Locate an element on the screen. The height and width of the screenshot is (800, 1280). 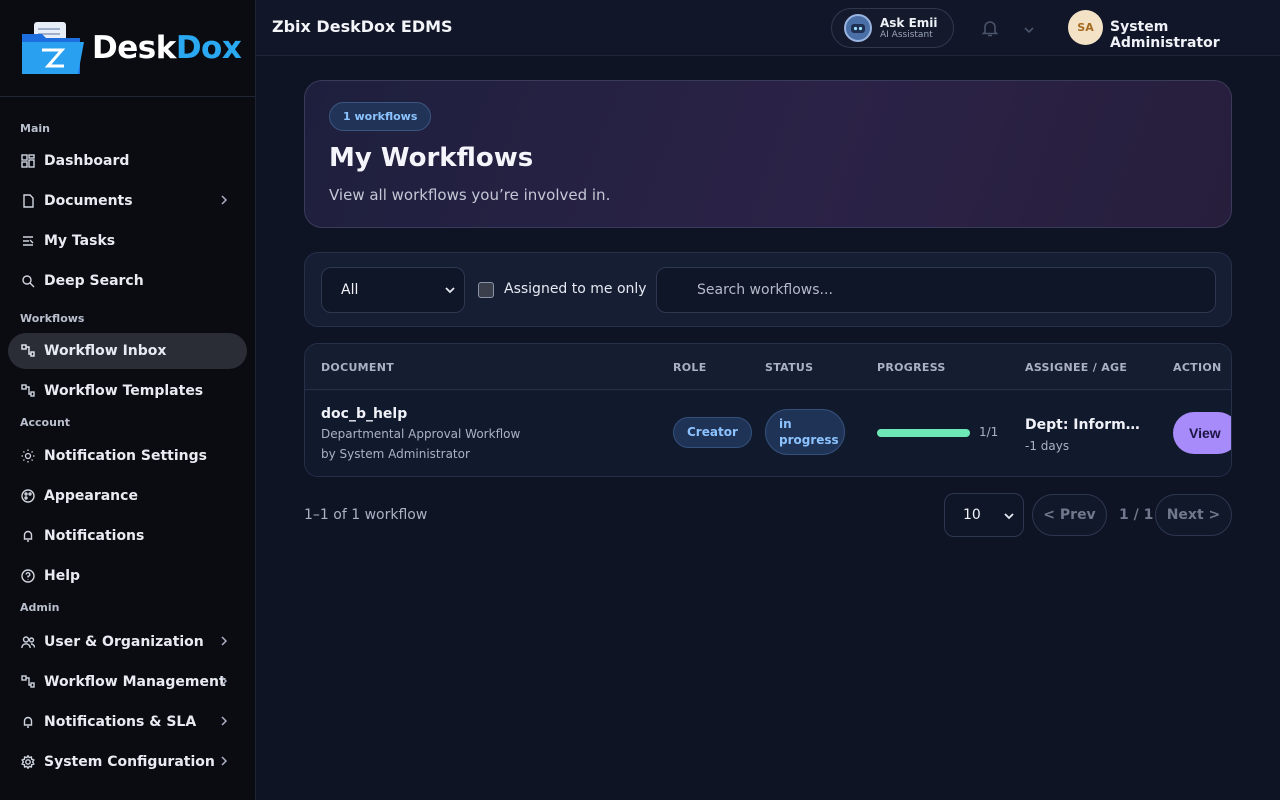
gear-icon is located at coordinates (28, 762).